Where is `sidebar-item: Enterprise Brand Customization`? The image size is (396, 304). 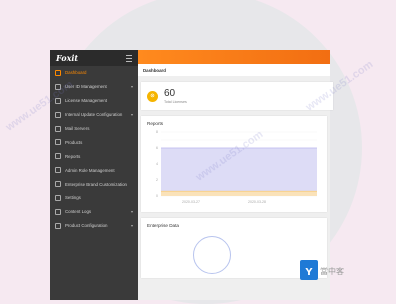
sidebar-item: Enterprise Brand Customization is located at coordinates (94, 184).